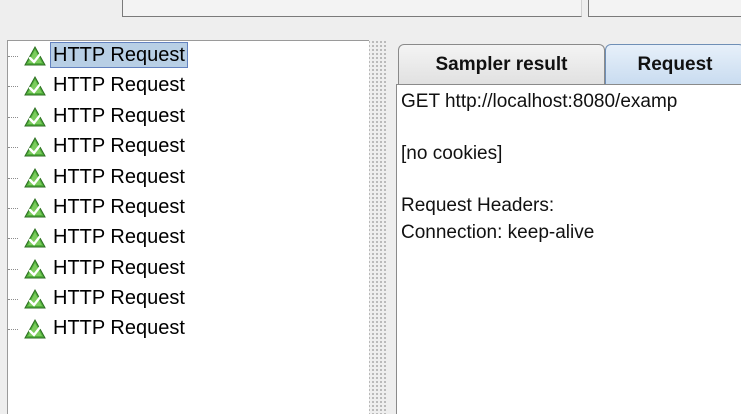 The width and height of the screenshot is (741, 414). I want to click on request-headers-heading: Request Headers:, so click(478, 205).